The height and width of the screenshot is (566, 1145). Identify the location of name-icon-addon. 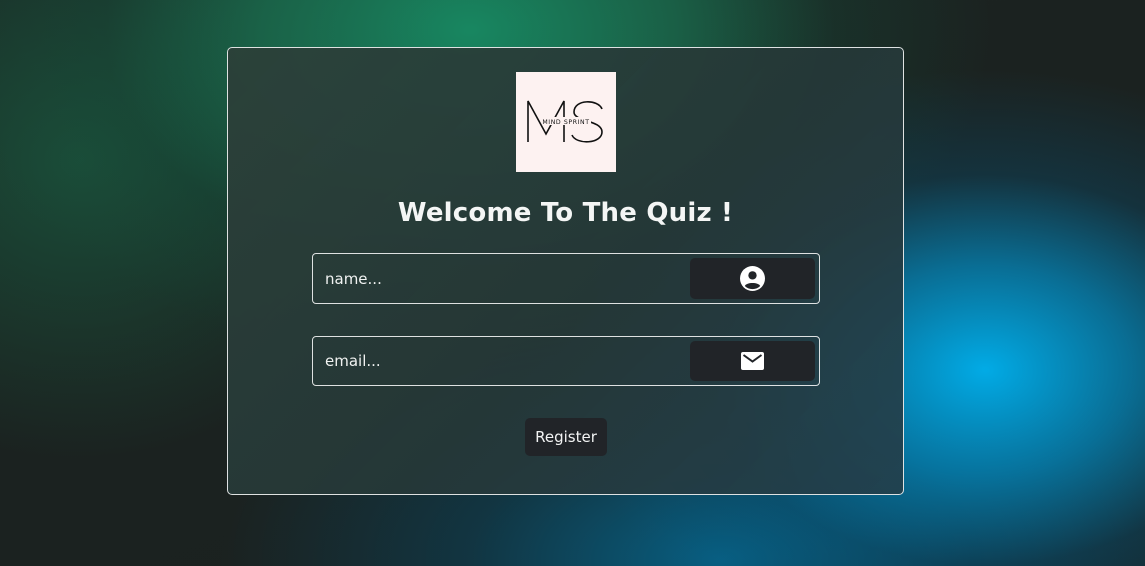
(752, 278).